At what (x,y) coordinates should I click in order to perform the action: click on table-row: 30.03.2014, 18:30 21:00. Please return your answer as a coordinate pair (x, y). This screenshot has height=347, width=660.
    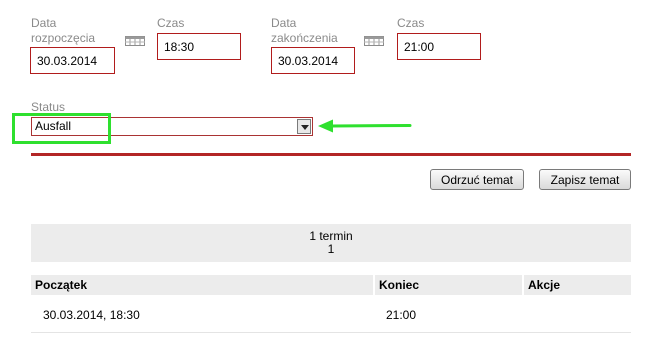
    Looking at the image, I should click on (331, 313).